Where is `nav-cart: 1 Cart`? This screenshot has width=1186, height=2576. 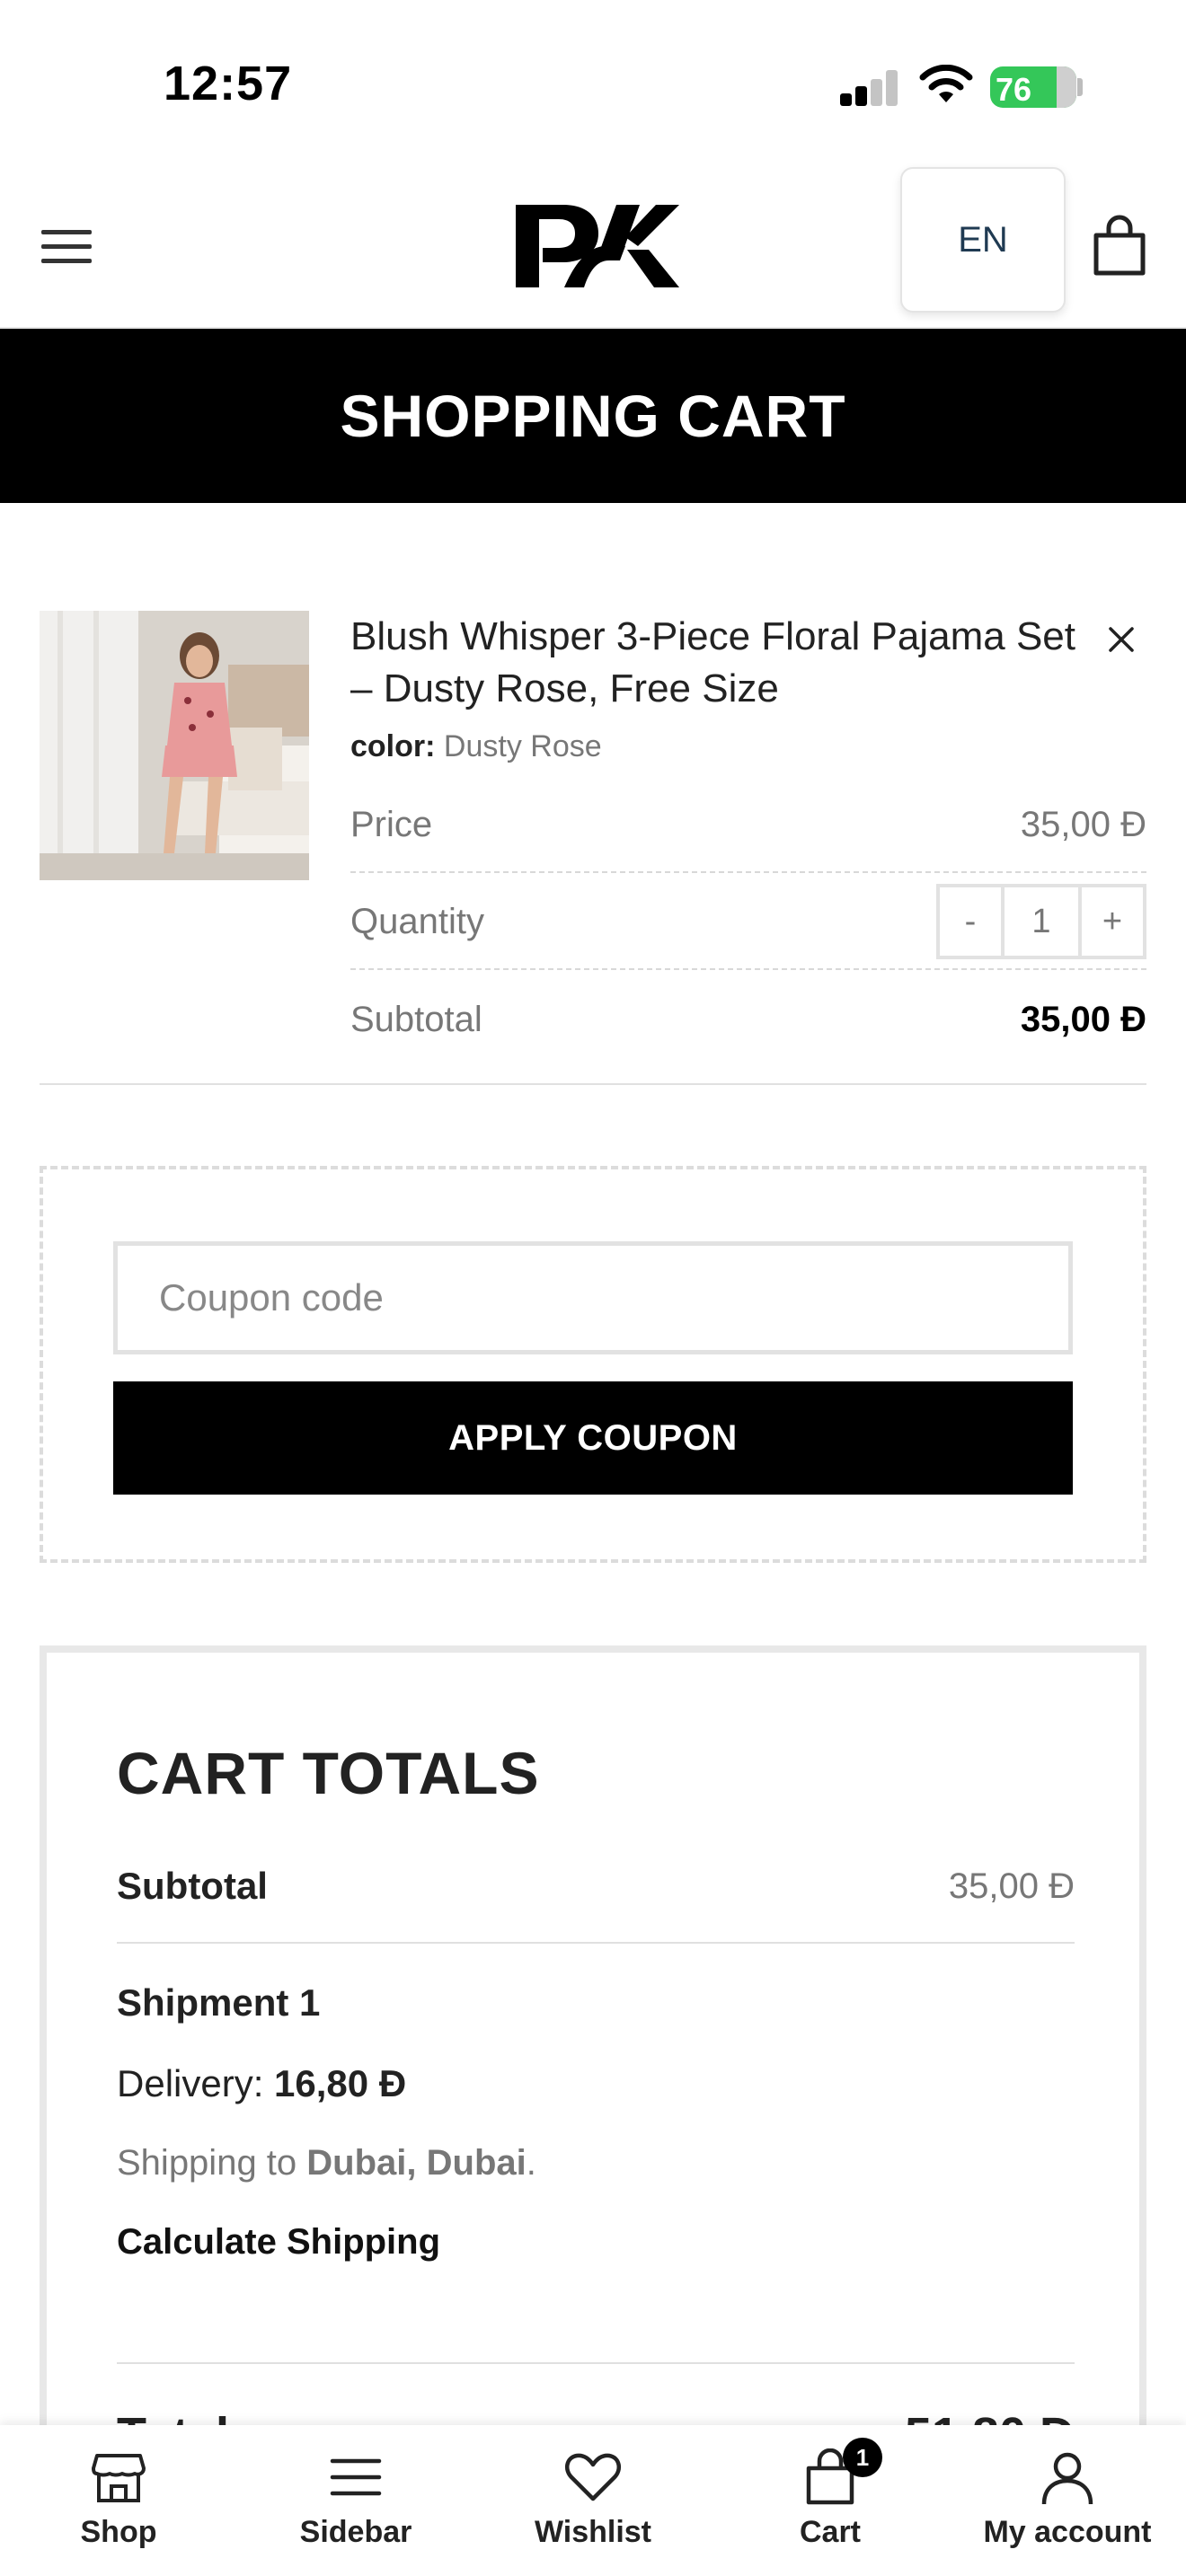
nav-cart: 1 Cart is located at coordinates (830, 2500).